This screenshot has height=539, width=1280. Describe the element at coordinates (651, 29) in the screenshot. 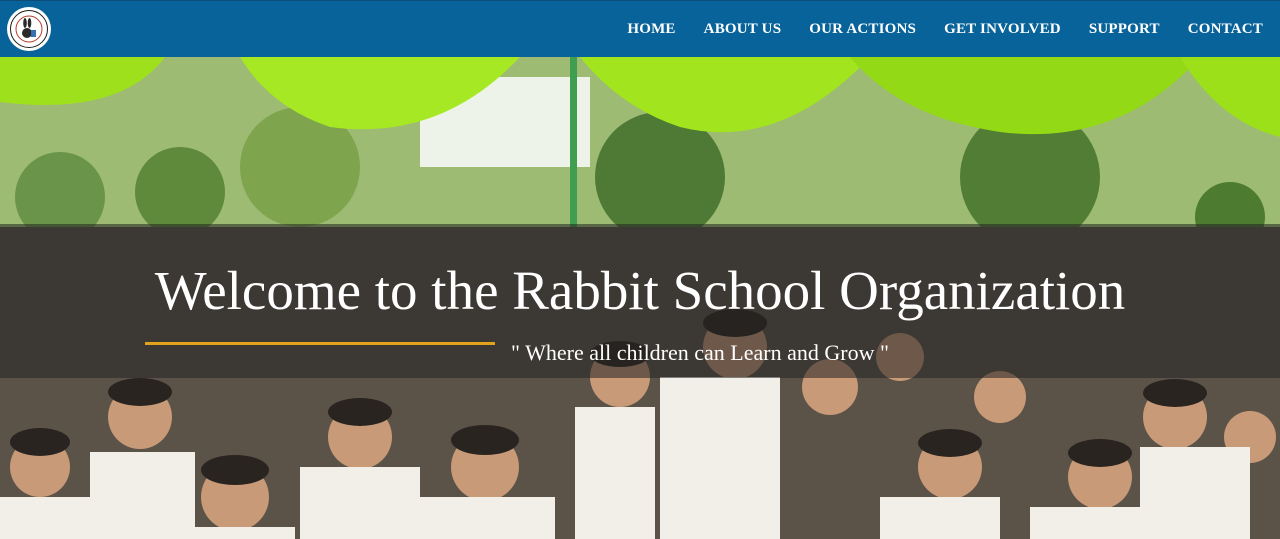

I see `nav-home: HOME` at that location.